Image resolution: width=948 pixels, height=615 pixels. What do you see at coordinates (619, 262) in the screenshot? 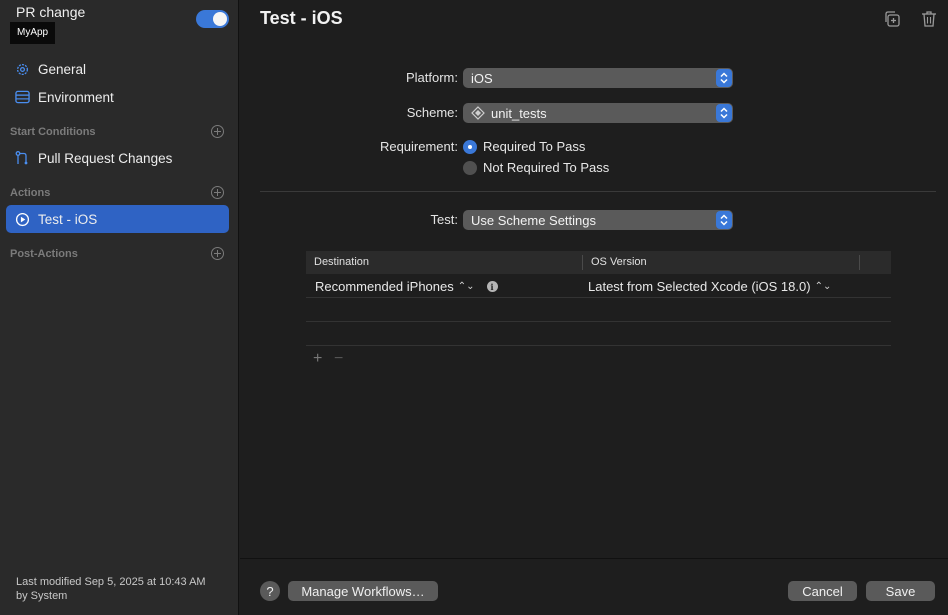
I see `column-header-os-version: OS Version` at bounding box center [619, 262].